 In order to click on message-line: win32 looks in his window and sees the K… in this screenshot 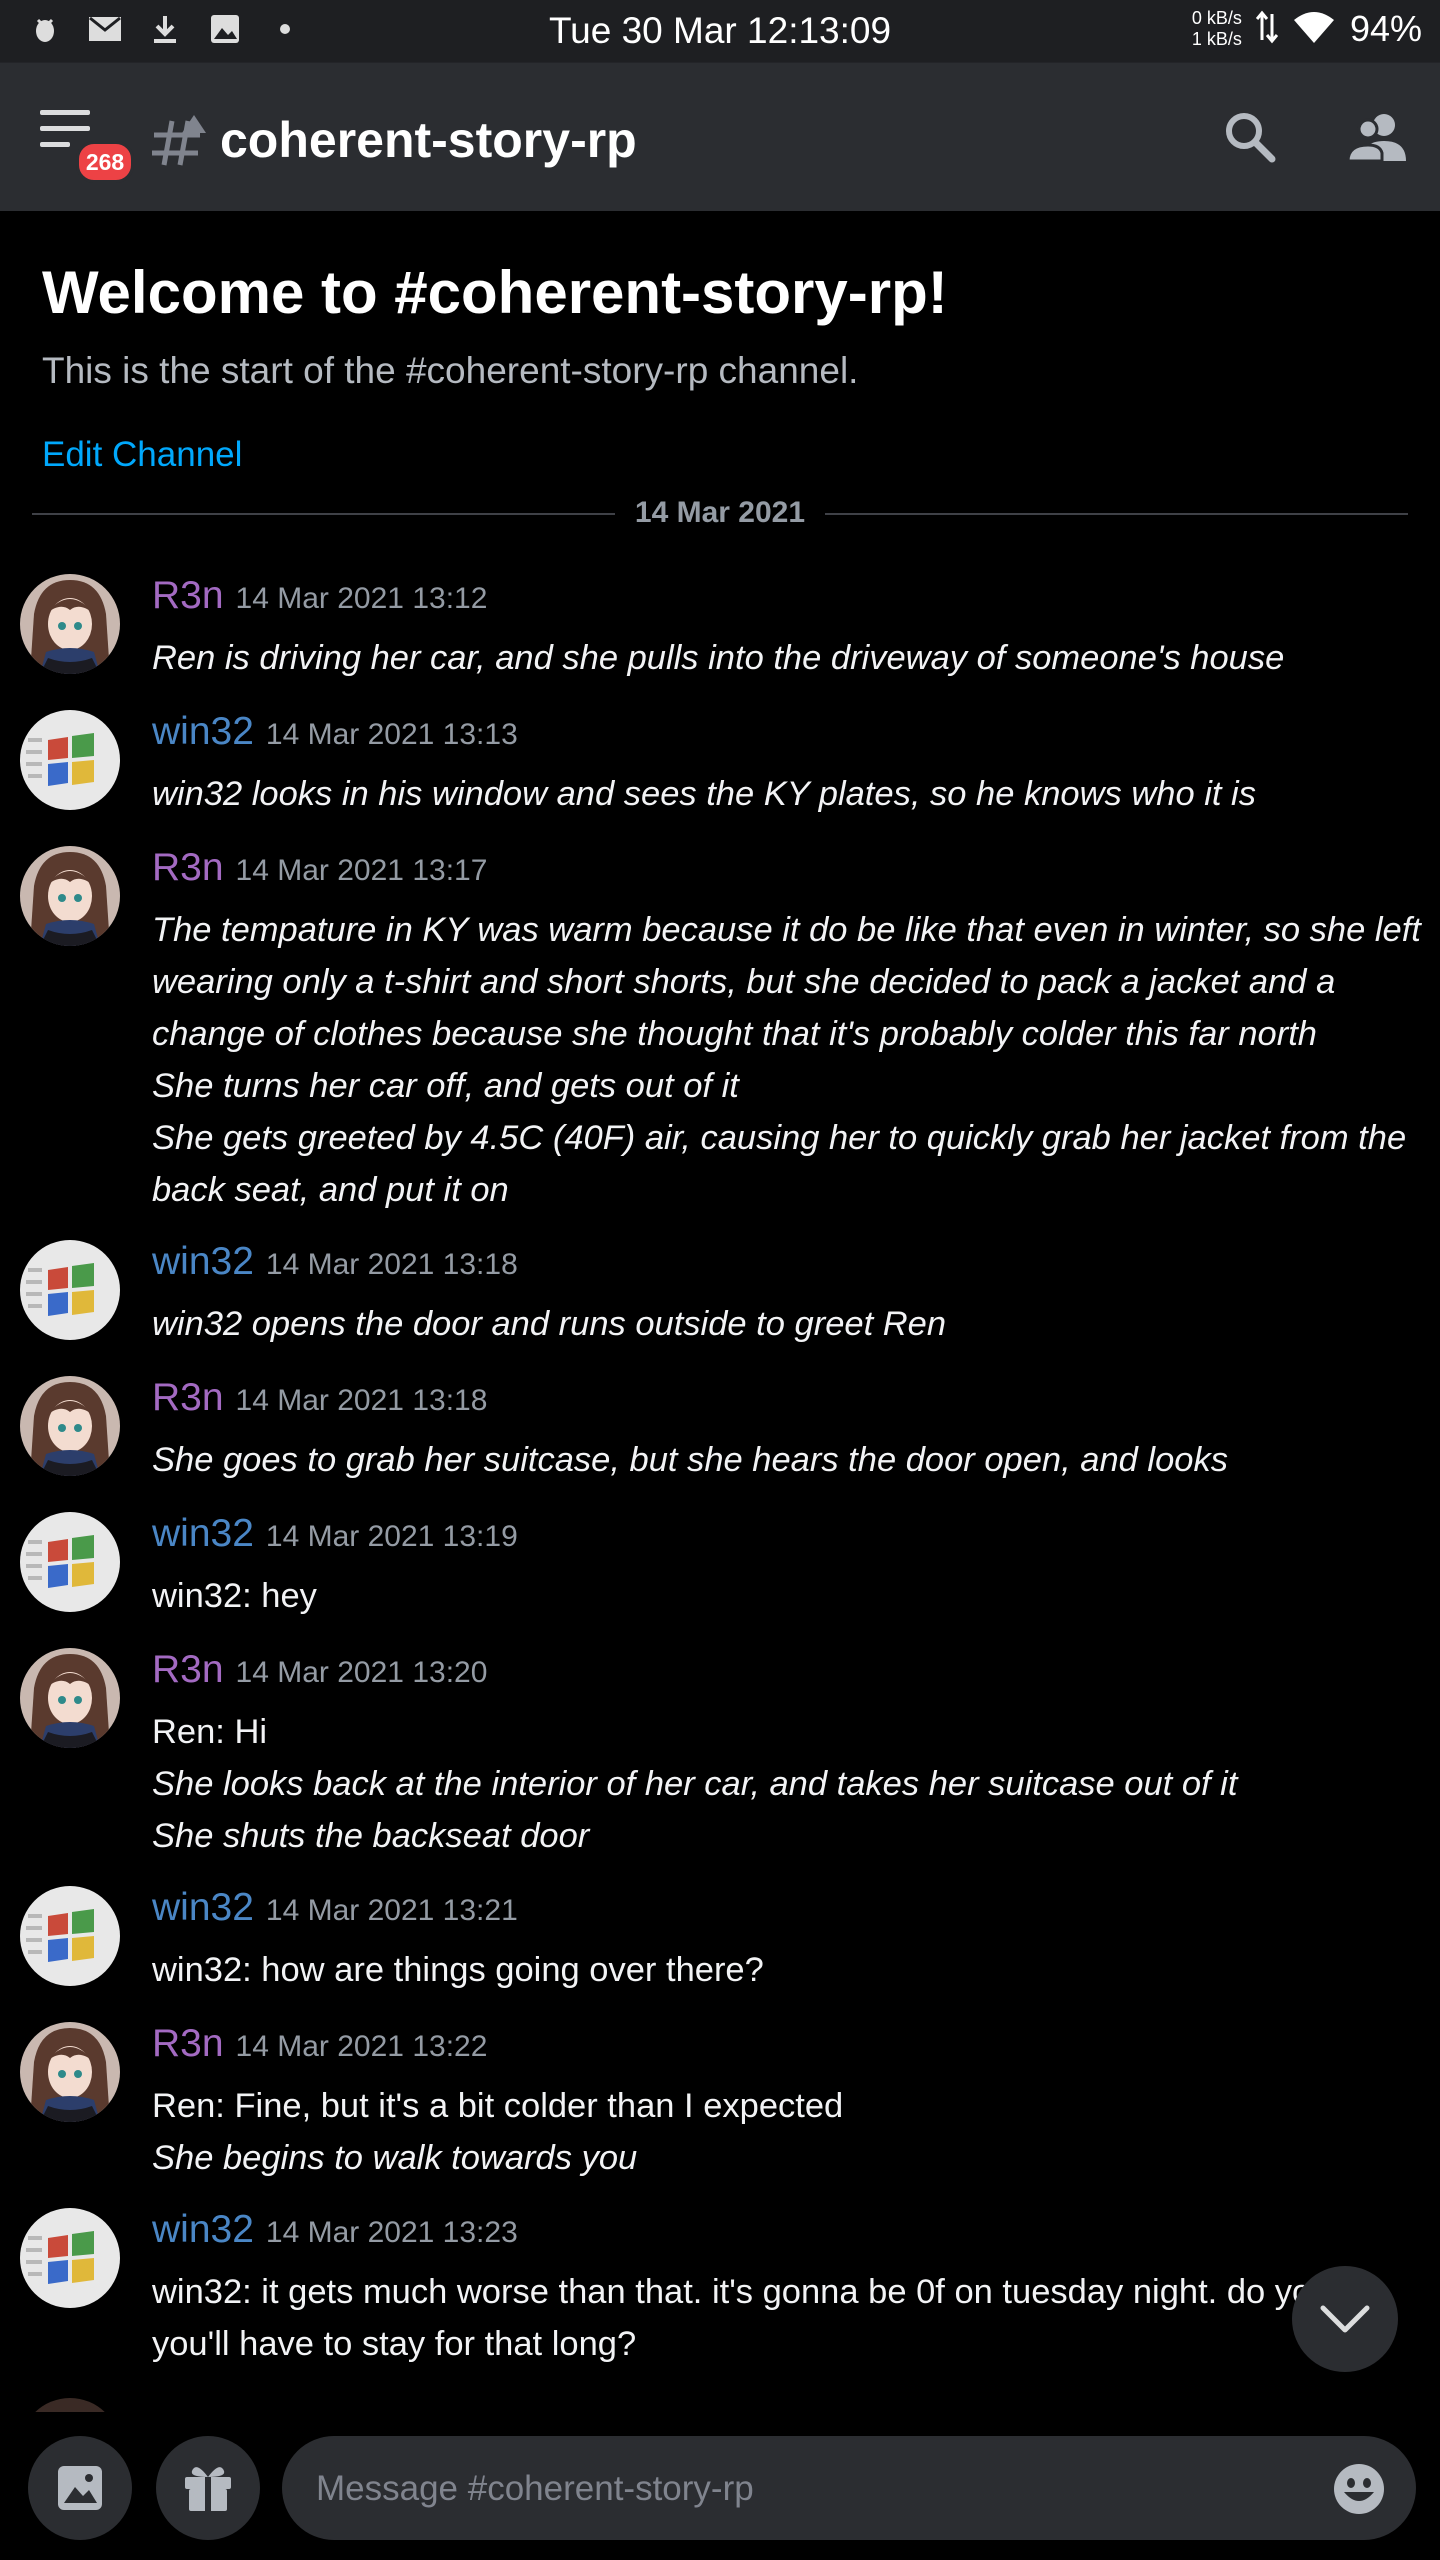, I will do `click(704, 794)`.